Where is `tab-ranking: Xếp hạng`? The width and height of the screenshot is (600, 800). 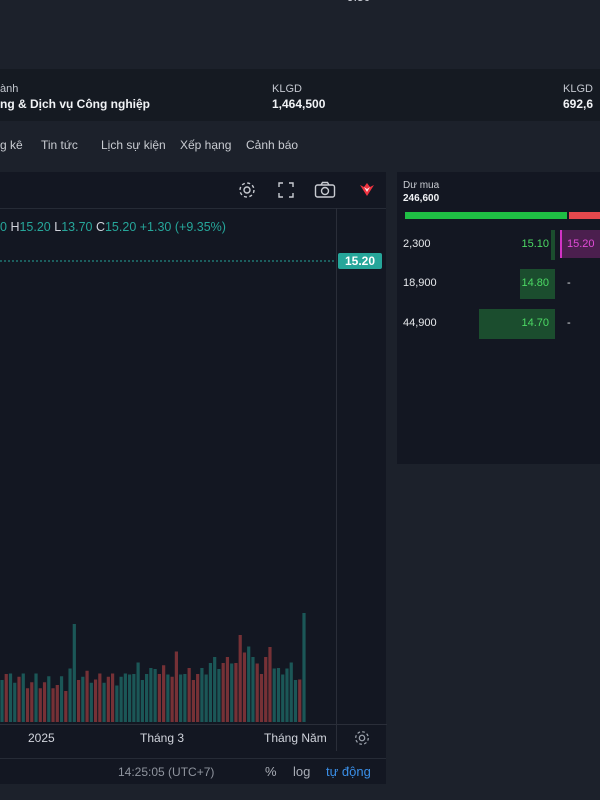 tab-ranking: Xếp hạng is located at coordinates (205, 145).